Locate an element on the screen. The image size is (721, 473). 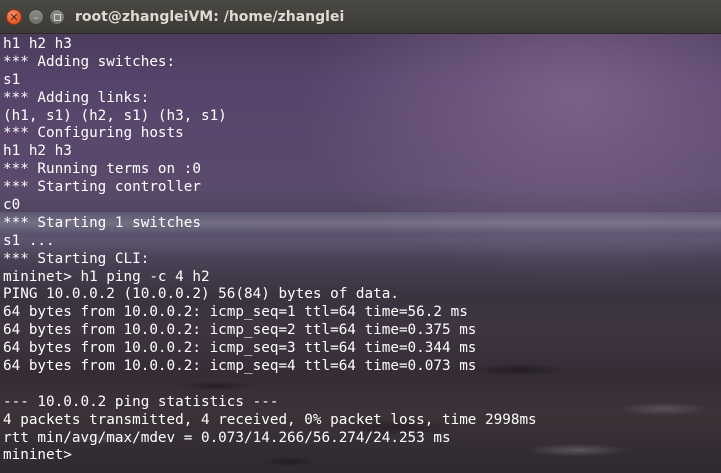
terminal-line: *** Starting 1 switches is located at coordinates (102, 222).